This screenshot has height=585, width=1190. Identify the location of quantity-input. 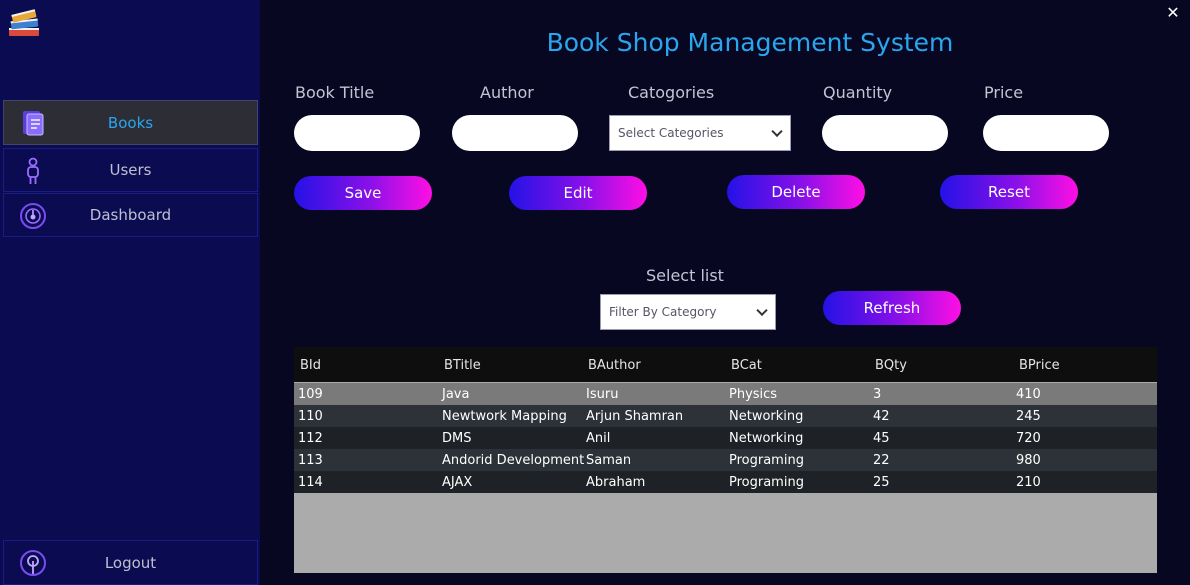
(885, 133).